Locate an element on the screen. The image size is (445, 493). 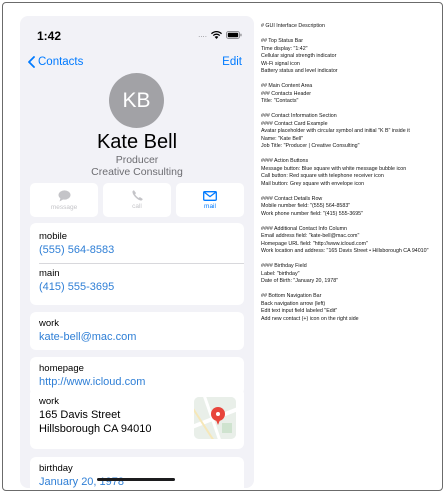
description-heading: #### Contact Card Example is located at coordinates (294, 123).